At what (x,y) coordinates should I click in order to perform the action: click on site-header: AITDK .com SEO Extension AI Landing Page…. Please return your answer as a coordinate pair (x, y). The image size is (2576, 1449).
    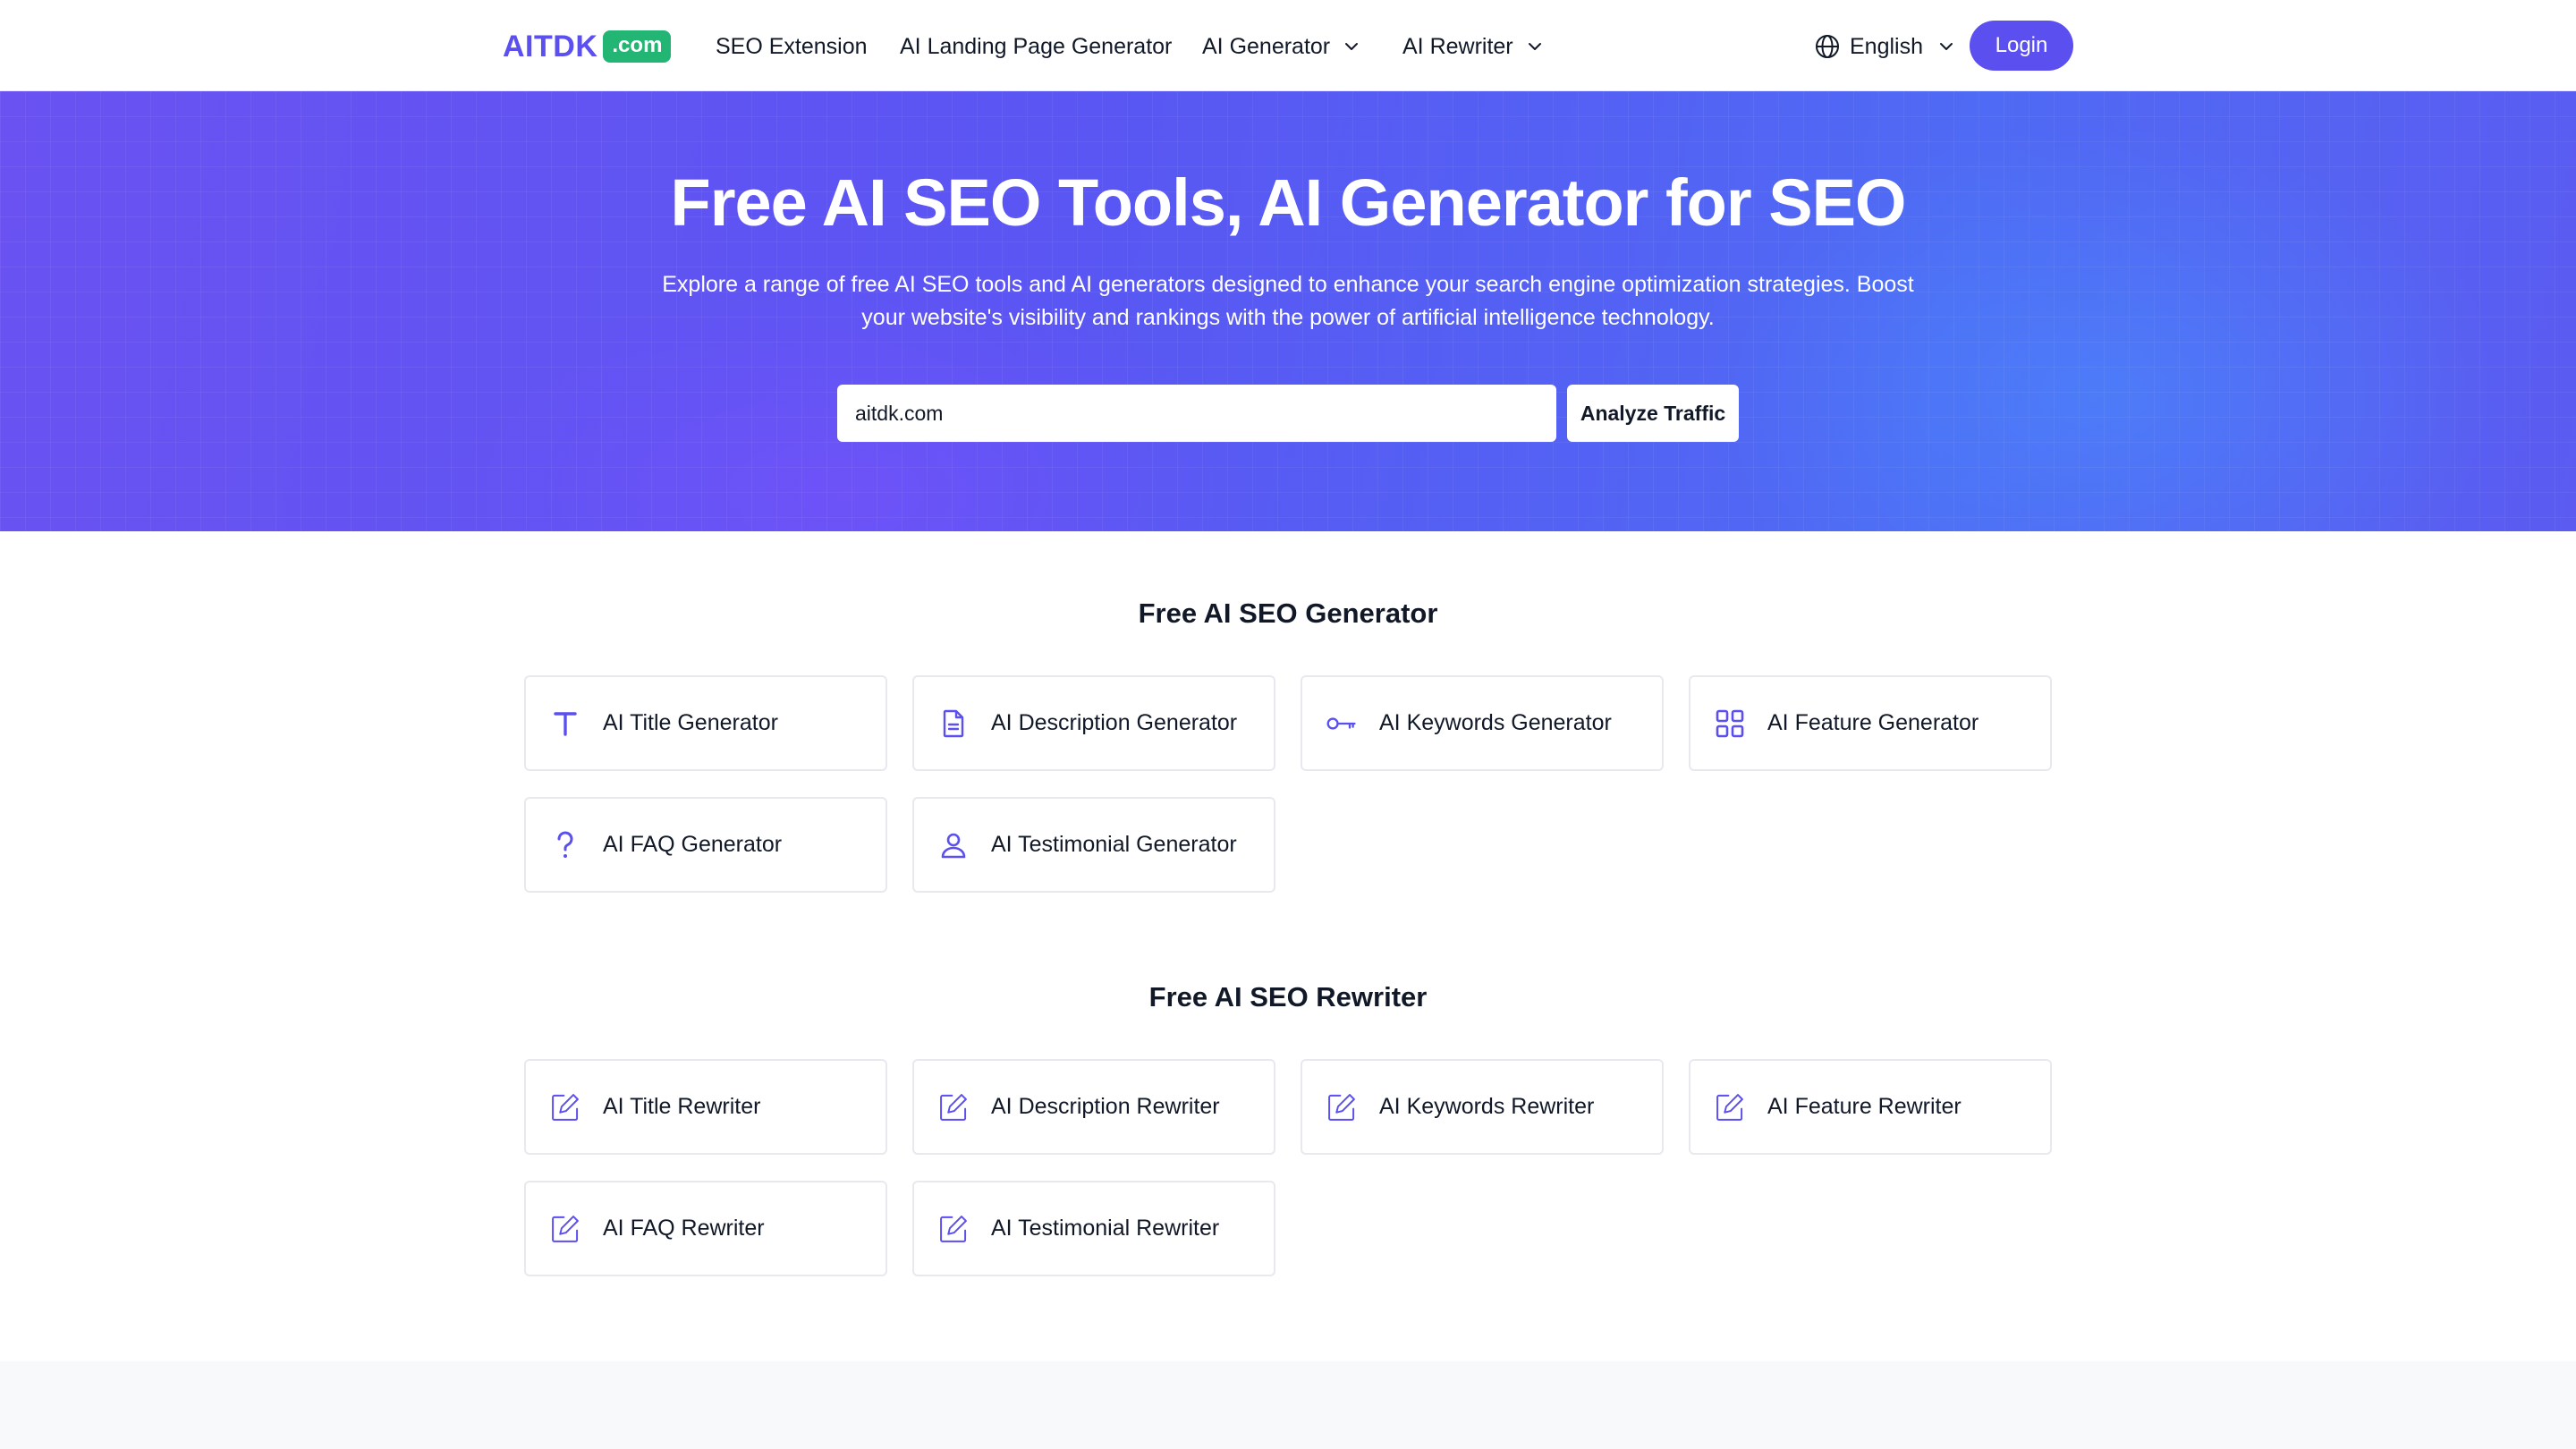
    Looking at the image, I should click on (1288, 45).